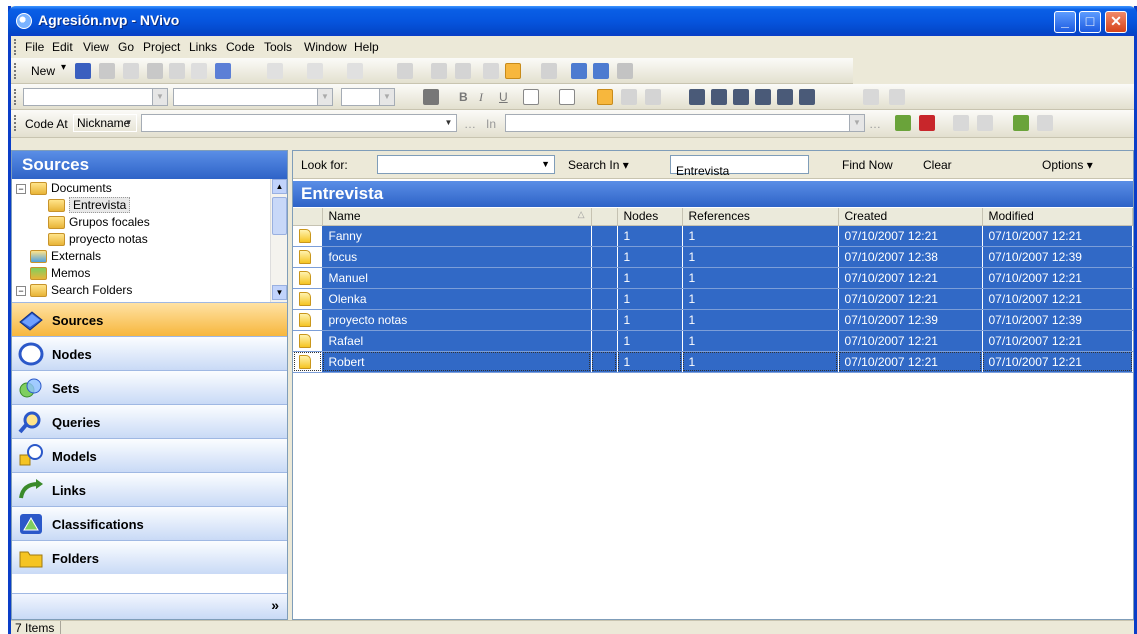 The width and height of the screenshot is (1137, 634). What do you see at coordinates (74, 290) in the screenshot?
I see `tree-item-search-folders: − Search Folders` at bounding box center [74, 290].